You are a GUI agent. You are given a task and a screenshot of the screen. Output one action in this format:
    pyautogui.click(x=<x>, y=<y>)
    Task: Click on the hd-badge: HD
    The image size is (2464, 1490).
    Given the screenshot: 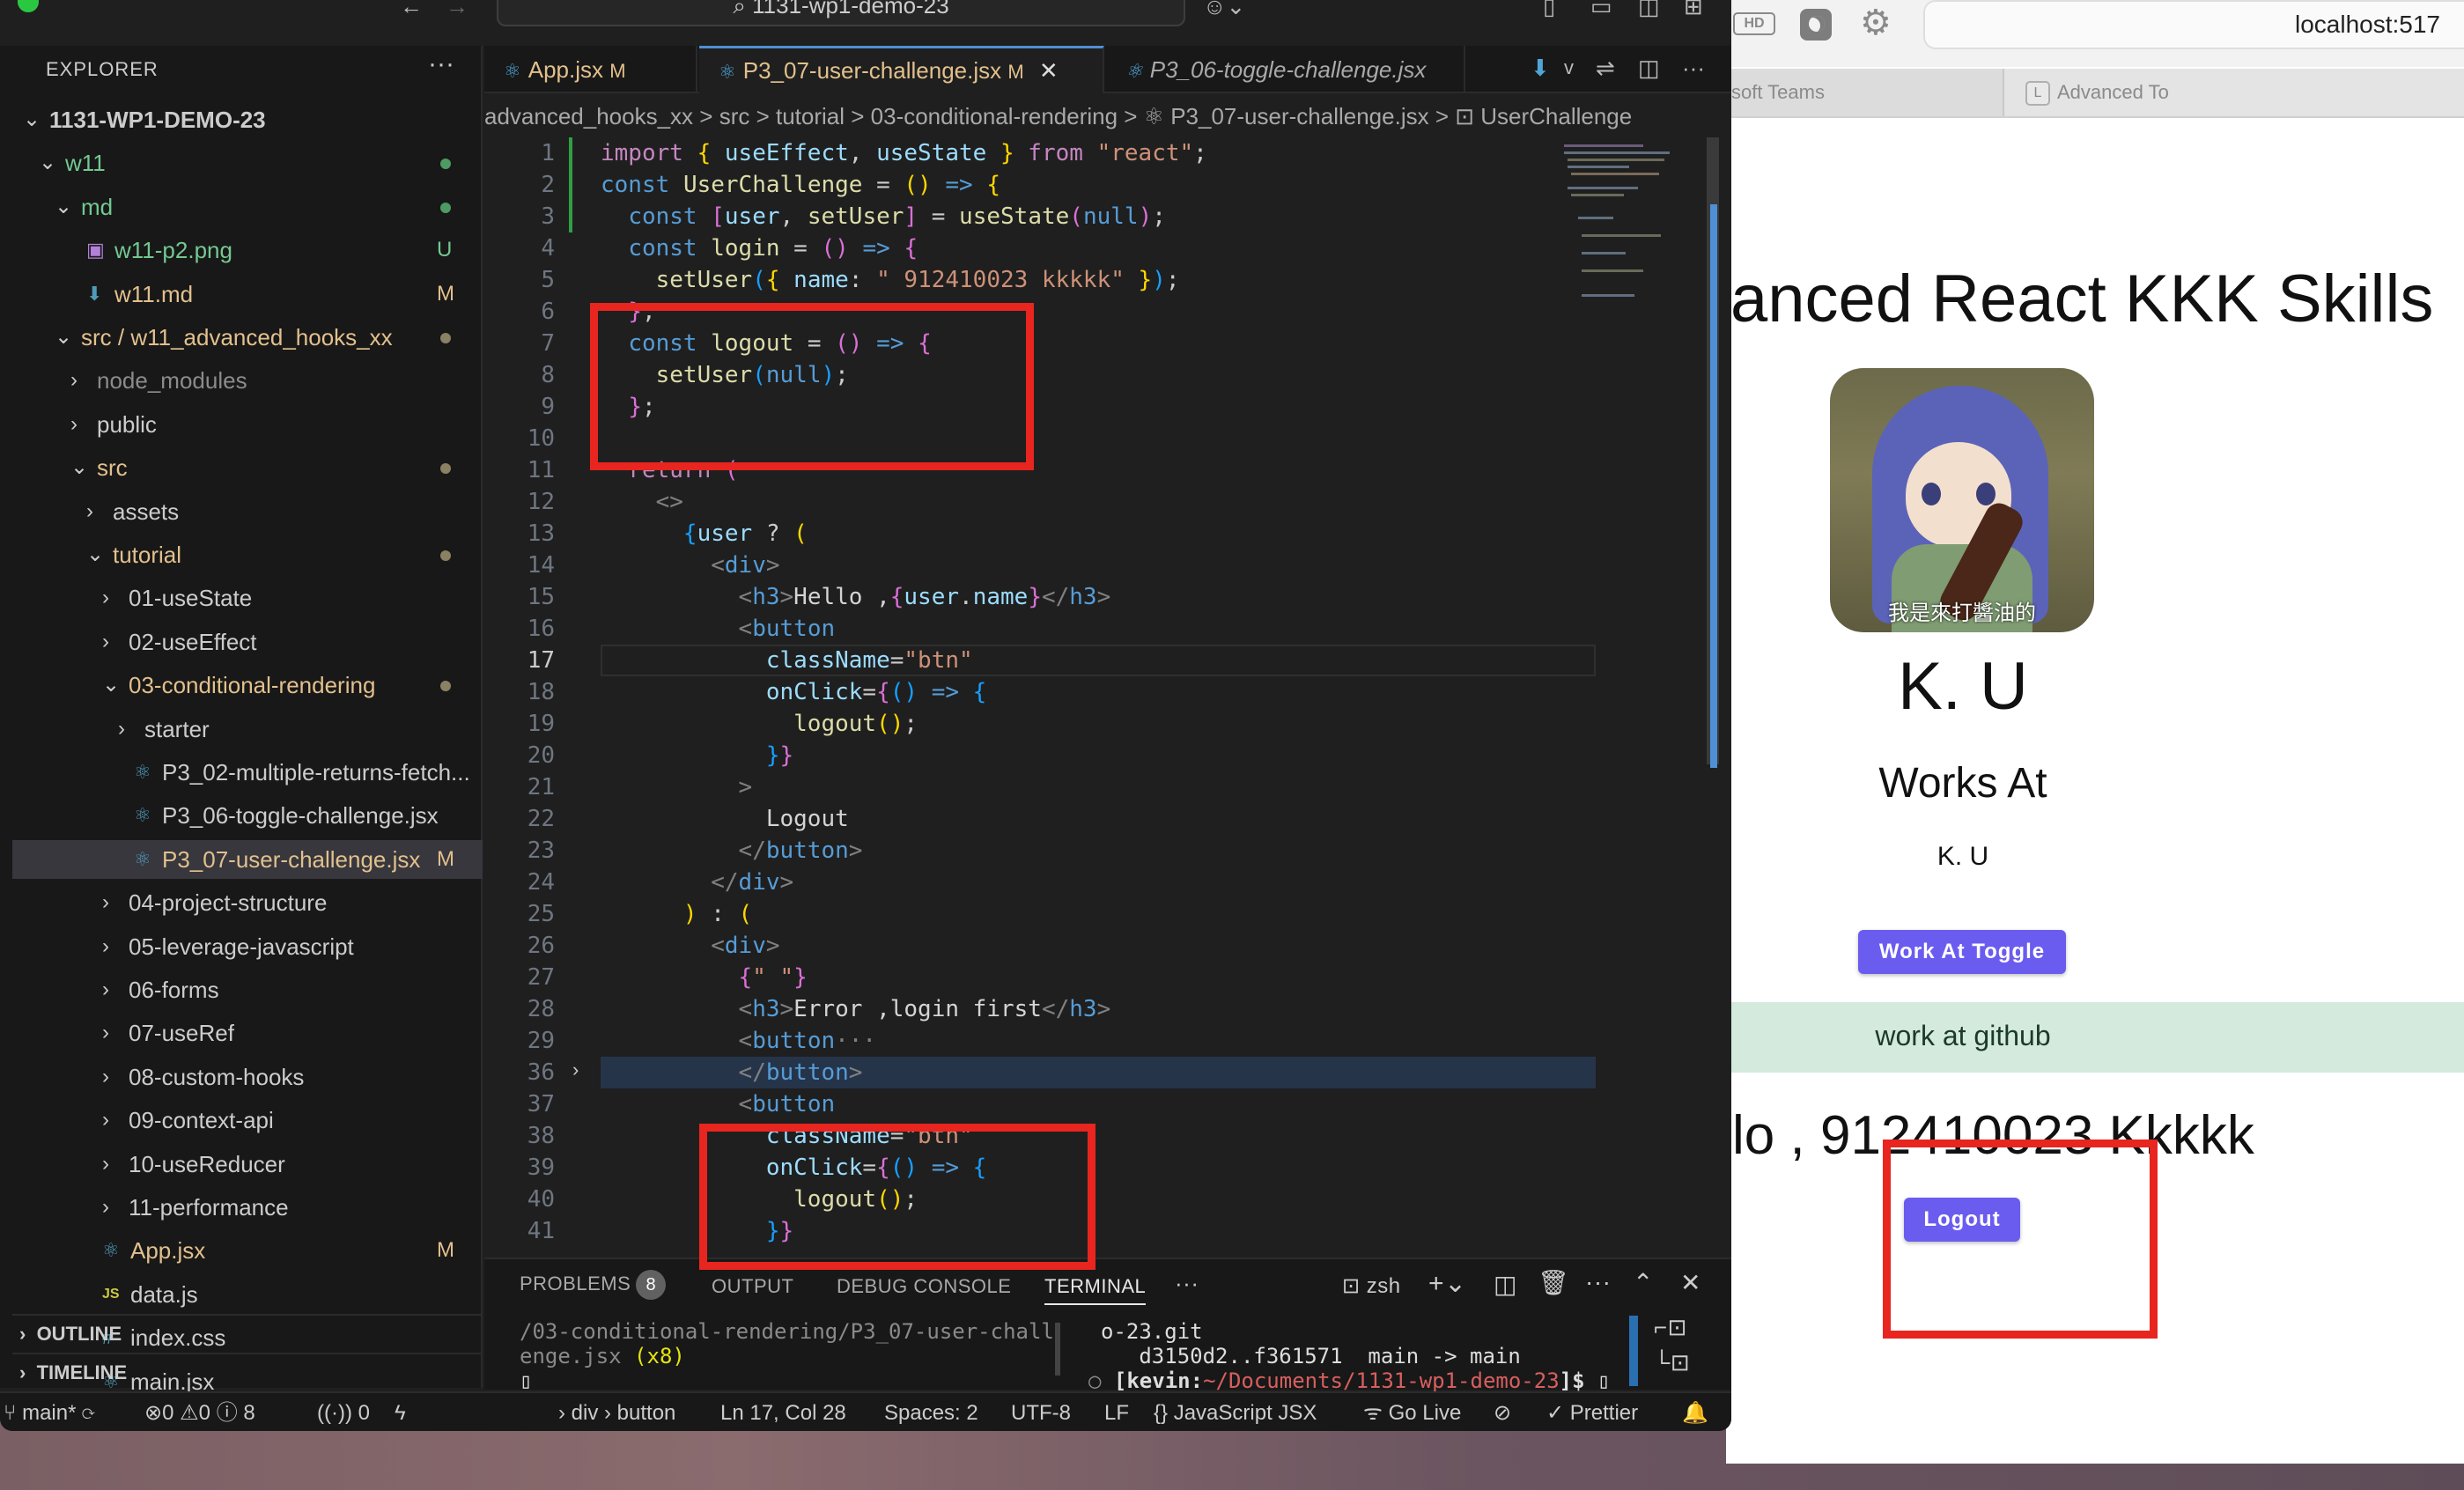 What is the action you would take?
    pyautogui.click(x=1754, y=23)
    